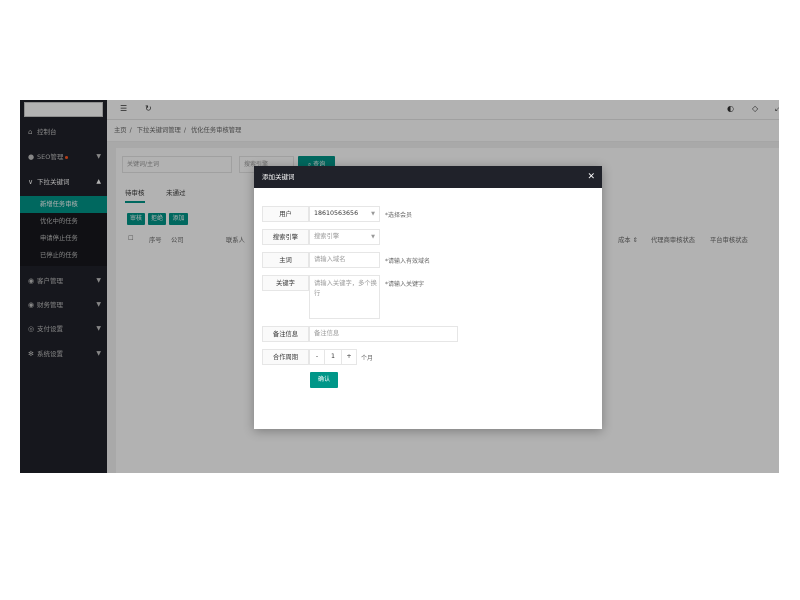 Image resolution: width=800 pixels, height=600 pixels. Describe the element at coordinates (285, 283) in the screenshot. I see `keyword-label: 关键字` at that location.